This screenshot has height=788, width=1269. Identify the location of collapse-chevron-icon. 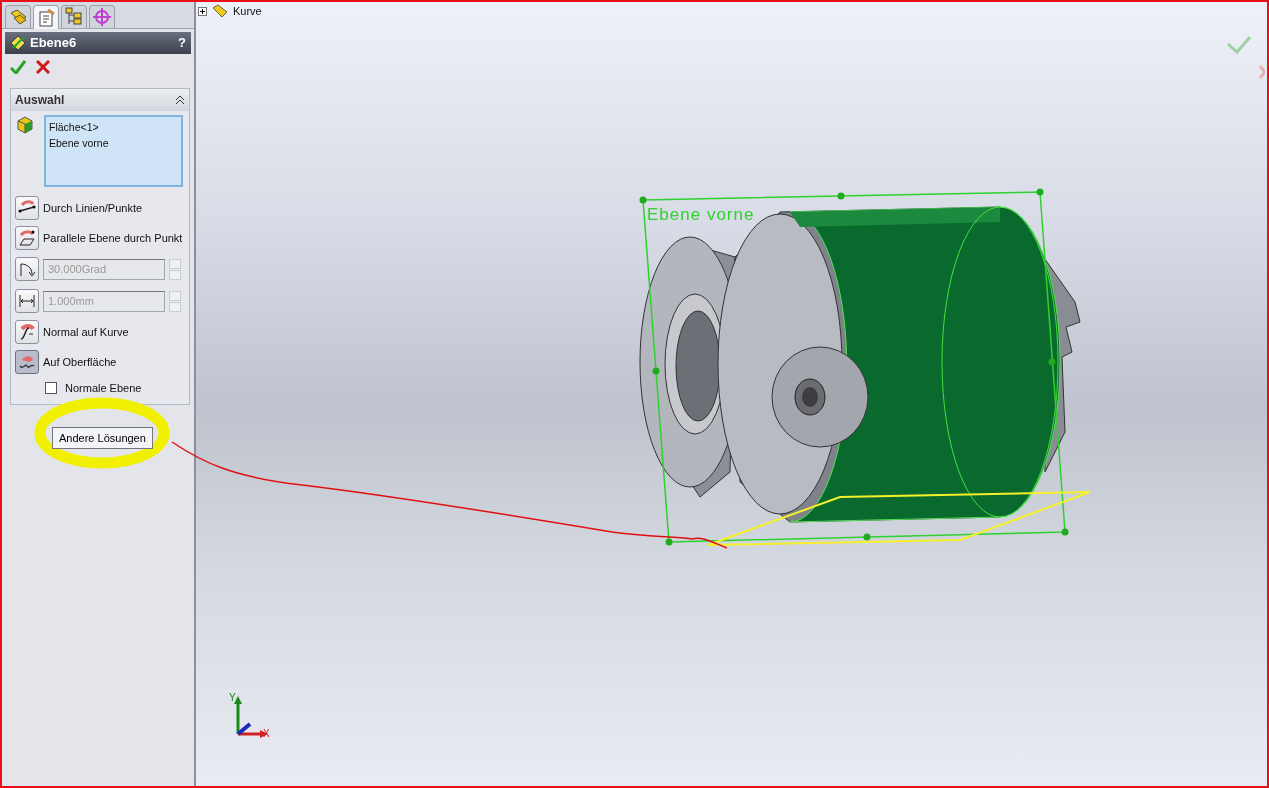
(180, 100).